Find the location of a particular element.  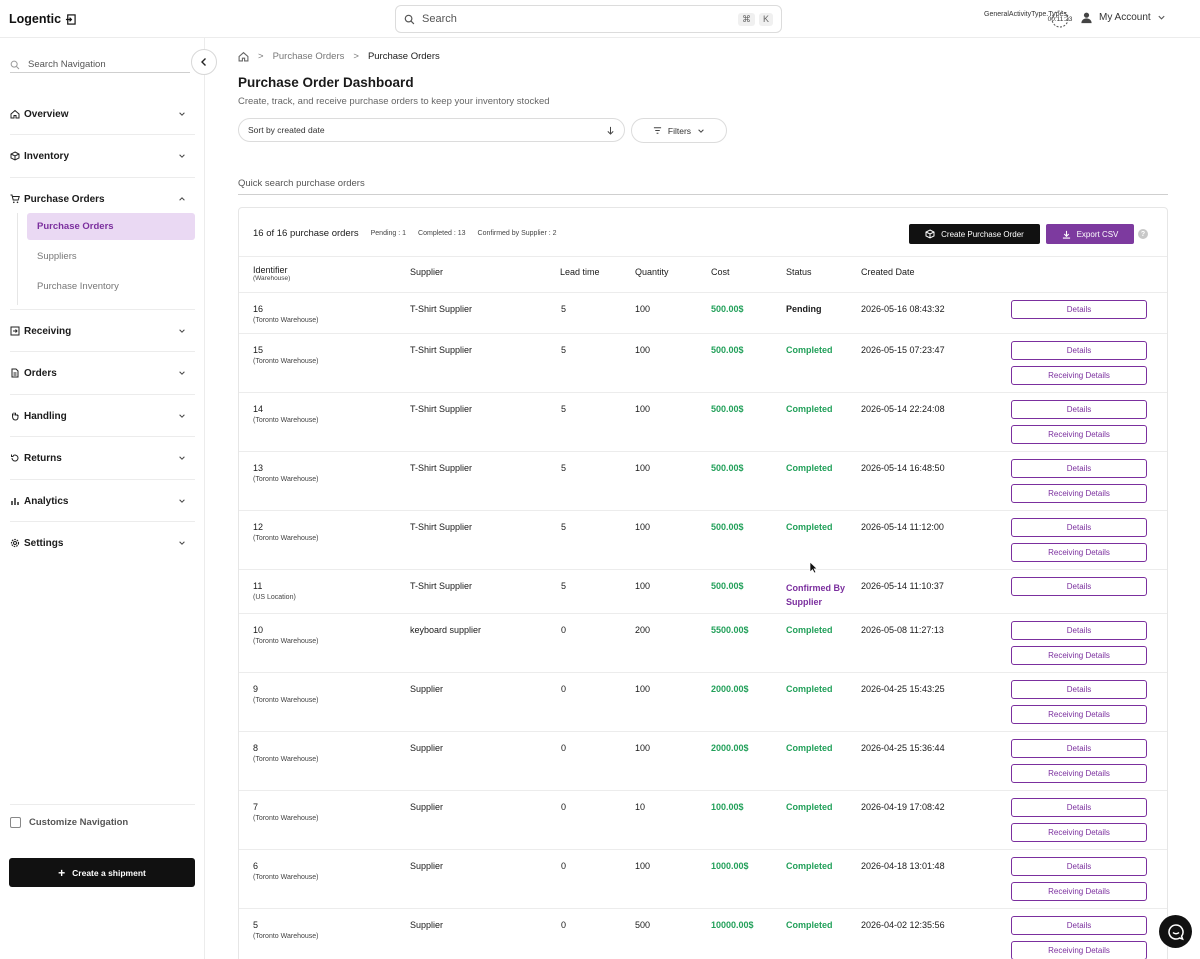

status-badge: Pending is located at coordinates (804, 309).